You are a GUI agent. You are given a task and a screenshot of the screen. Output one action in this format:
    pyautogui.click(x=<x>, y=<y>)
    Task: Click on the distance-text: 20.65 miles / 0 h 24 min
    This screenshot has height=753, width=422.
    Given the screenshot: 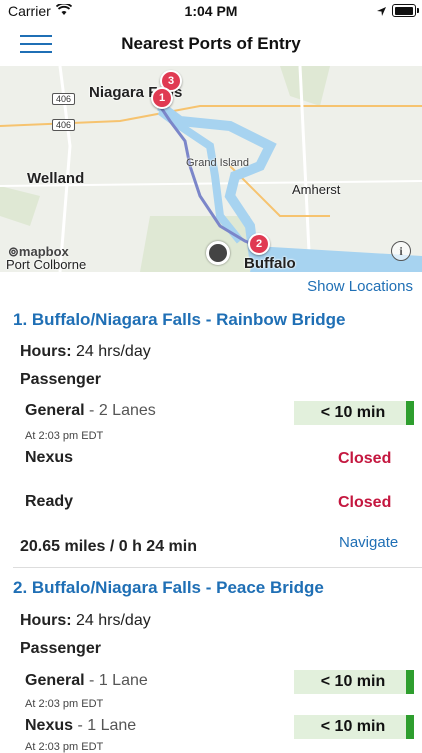 What is the action you would take?
    pyautogui.click(x=108, y=546)
    